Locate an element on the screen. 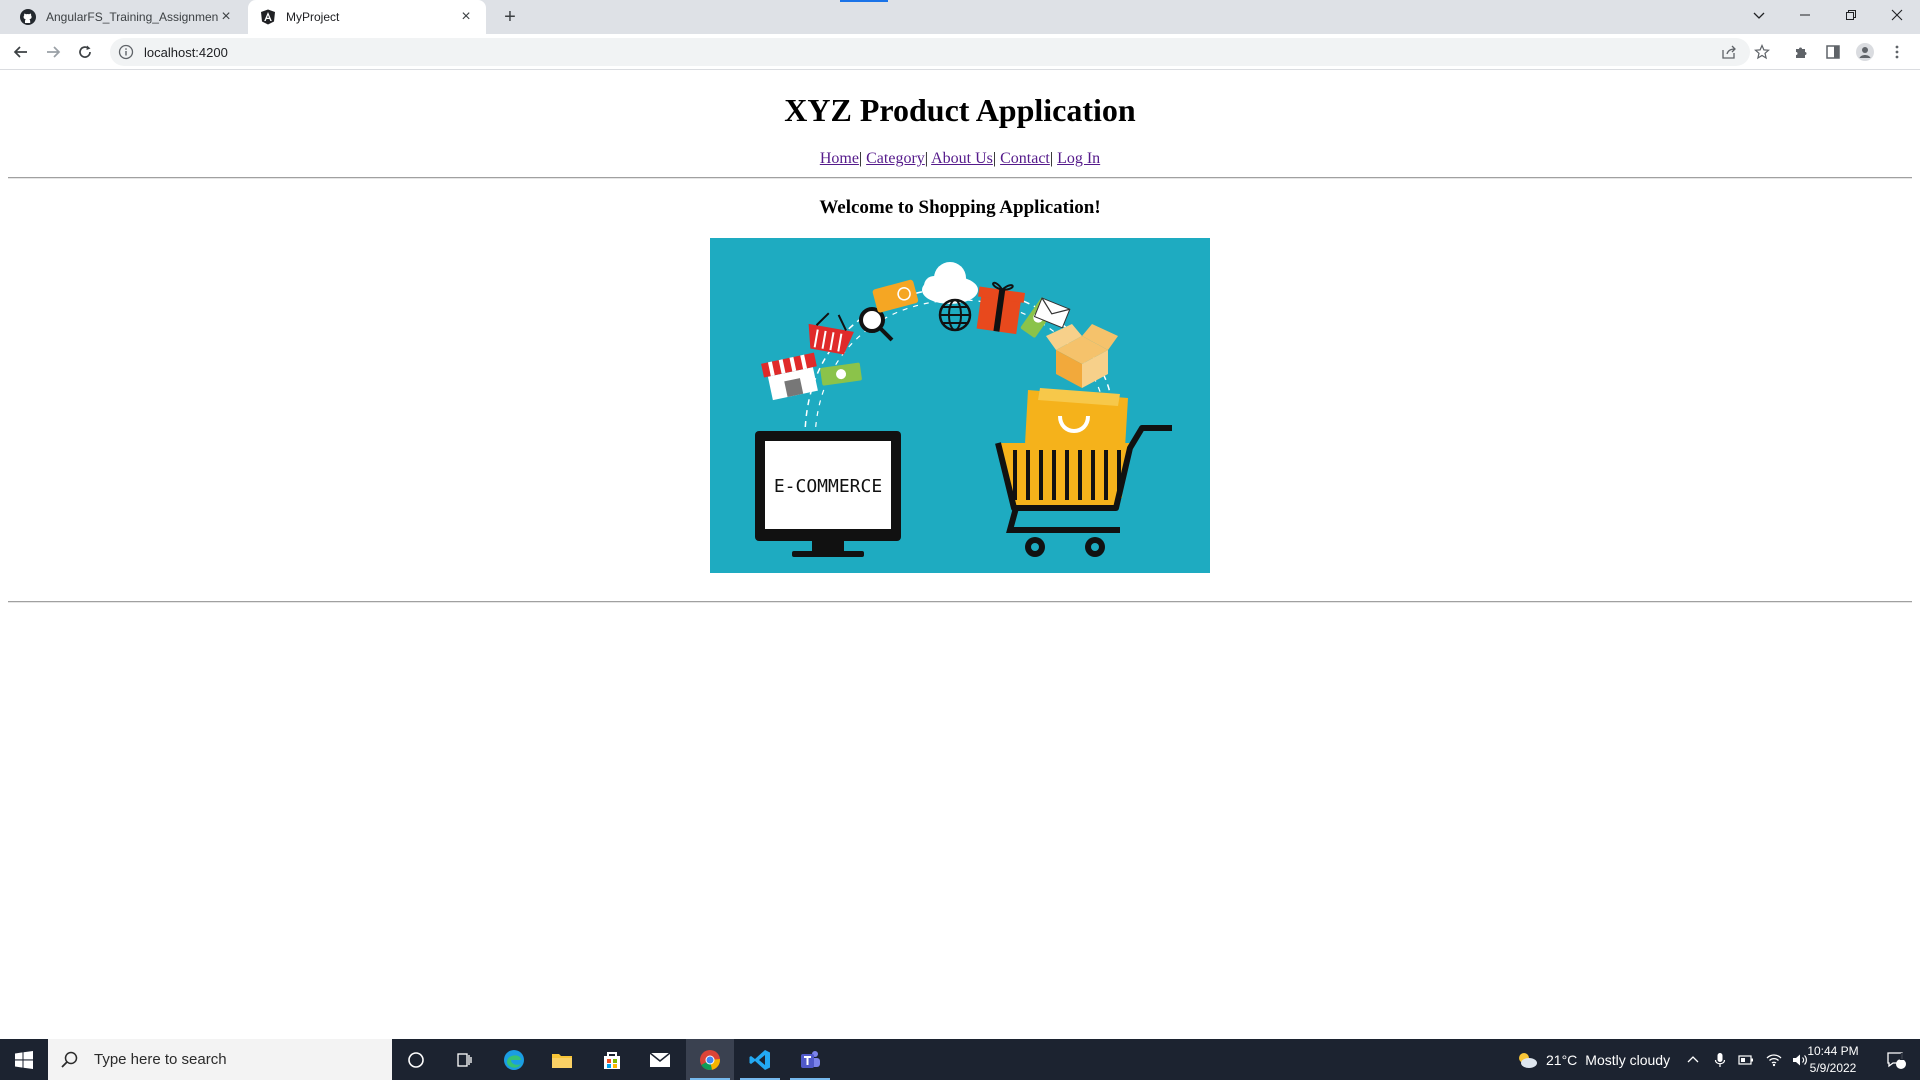 The height and width of the screenshot is (1080, 1920). chrome-icon is located at coordinates (710, 1059).